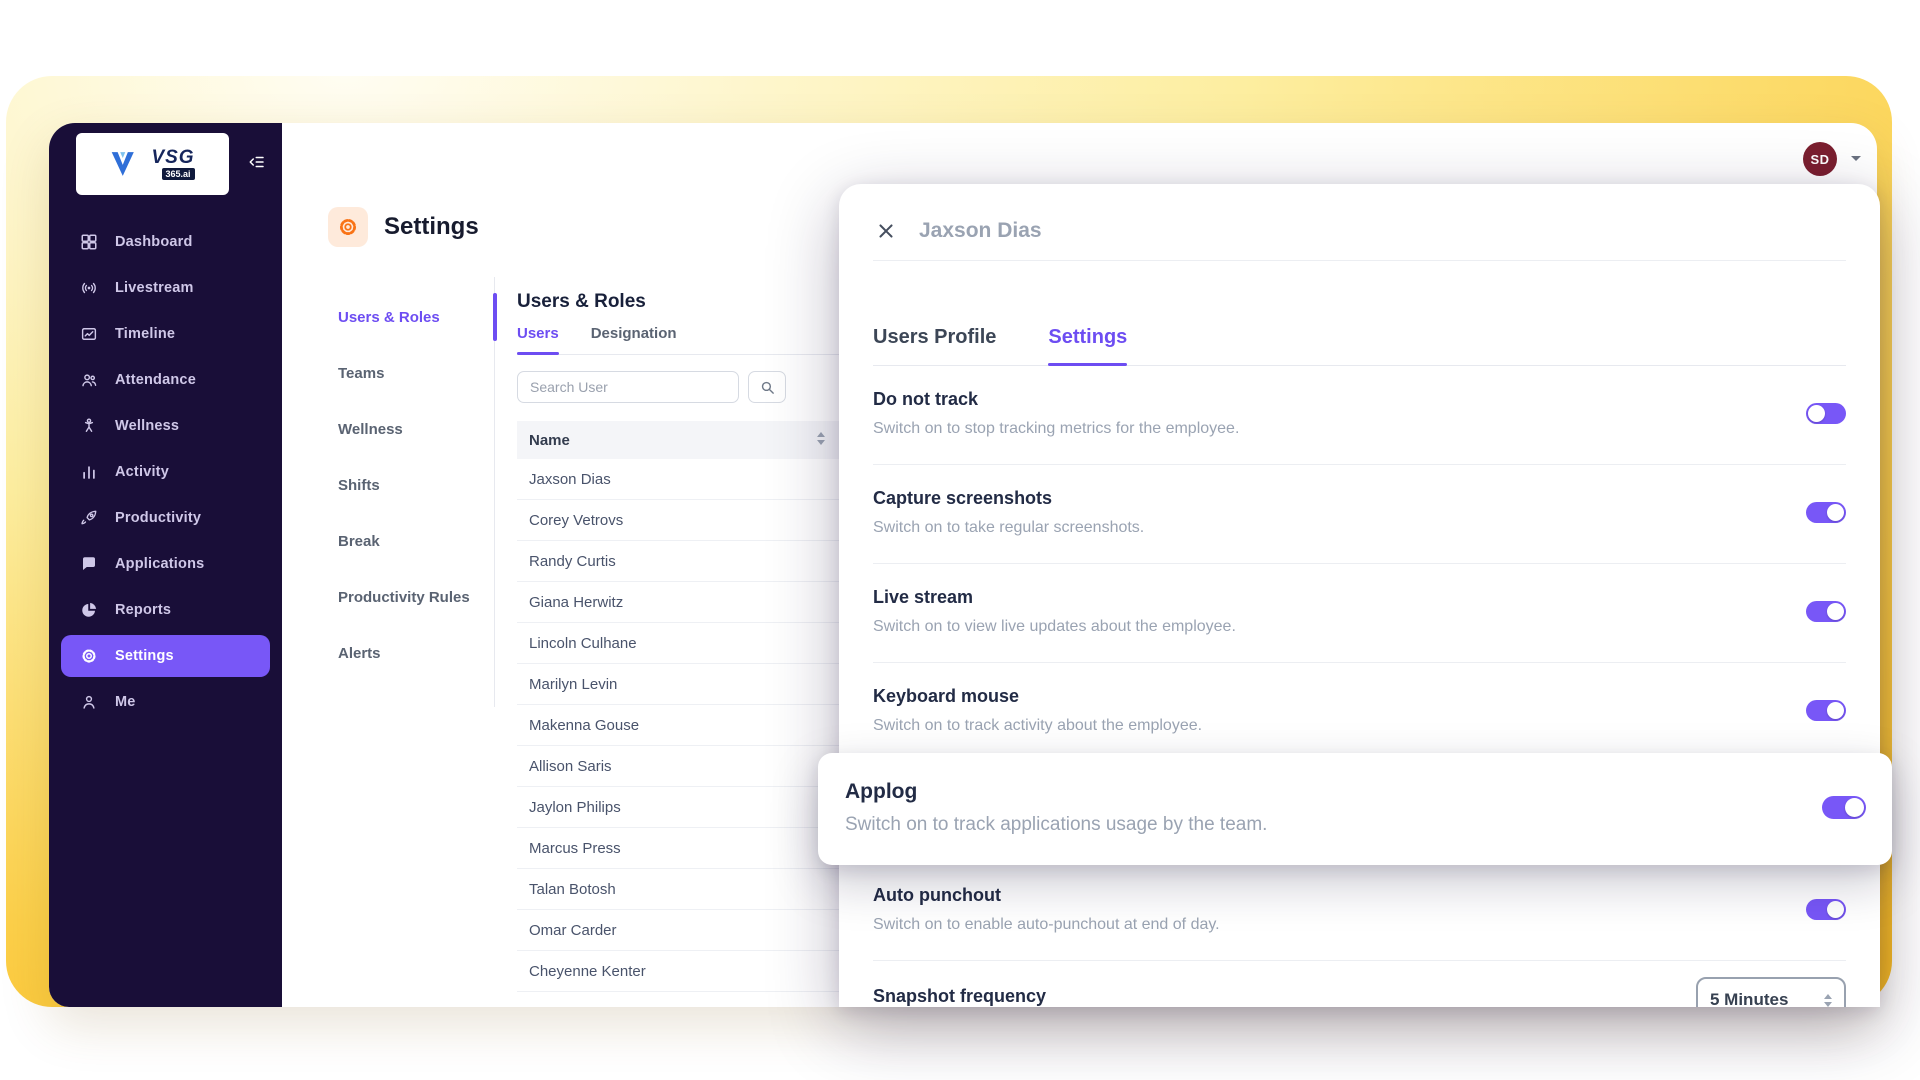 The height and width of the screenshot is (1080, 1920). I want to click on tab-settings: Settings, so click(1087, 346).